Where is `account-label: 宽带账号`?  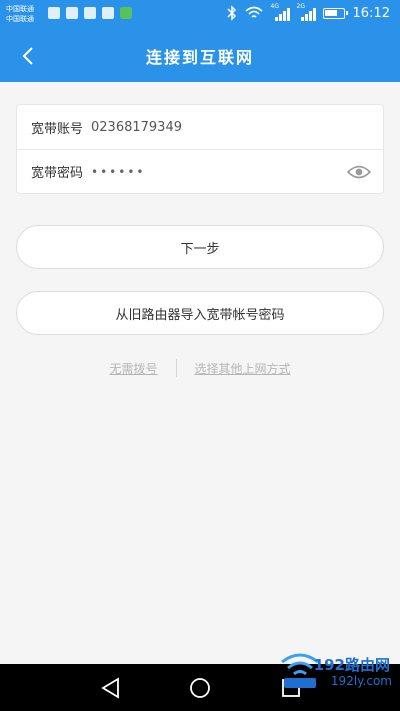 account-label: 宽带账号 is located at coordinates (57, 129).